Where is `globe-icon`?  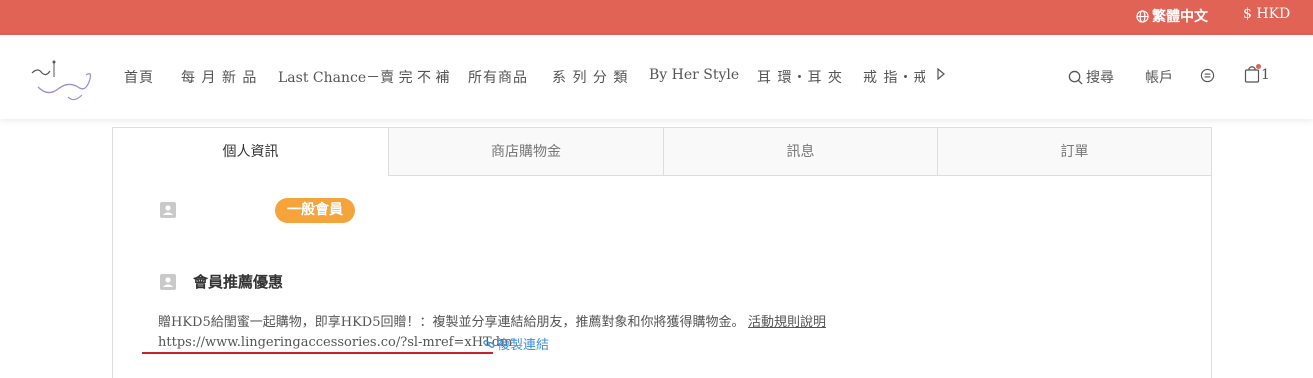
globe-icon is located at coordinates (1142, 16).